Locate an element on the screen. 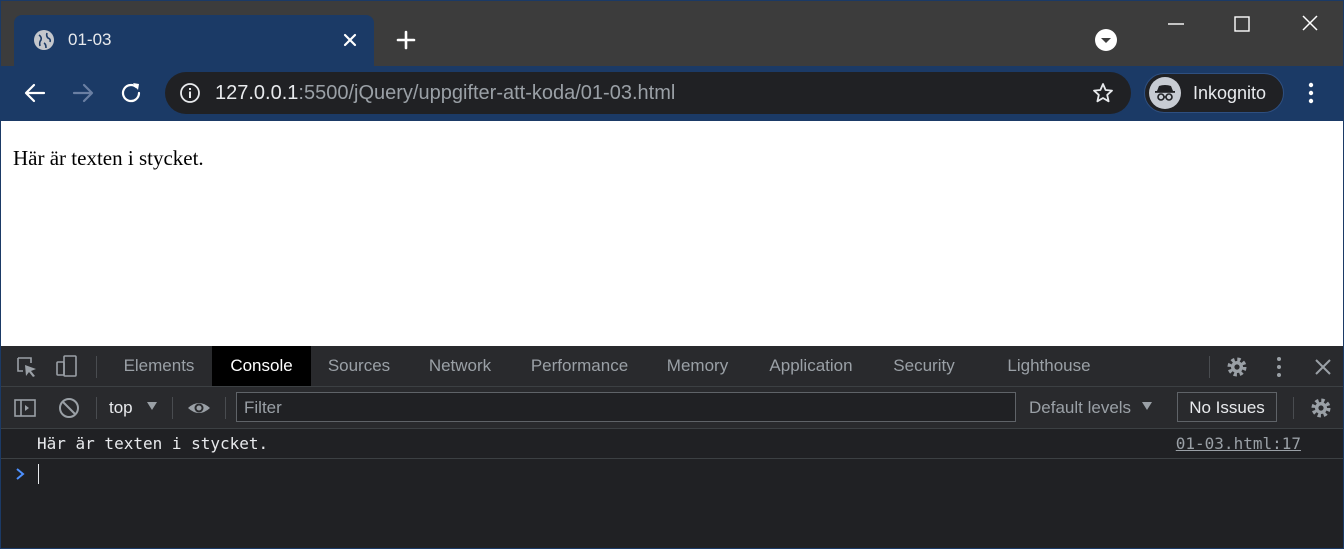 The width and height of the screenshot is (1344, 549). log-message: Här är texten i stycket. is located at coordinates (153, 443).